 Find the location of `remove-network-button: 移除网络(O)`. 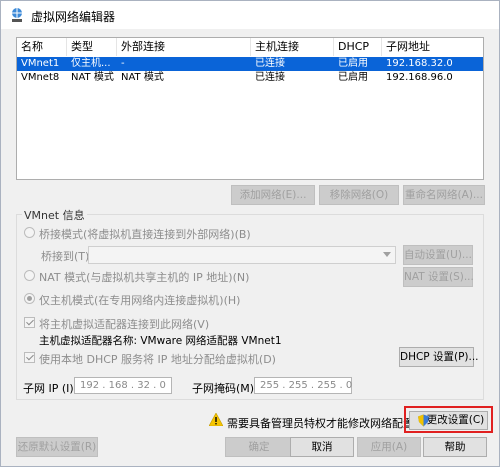

remove-network-button: 移除网络(O) is located at coordinates (359, 195).